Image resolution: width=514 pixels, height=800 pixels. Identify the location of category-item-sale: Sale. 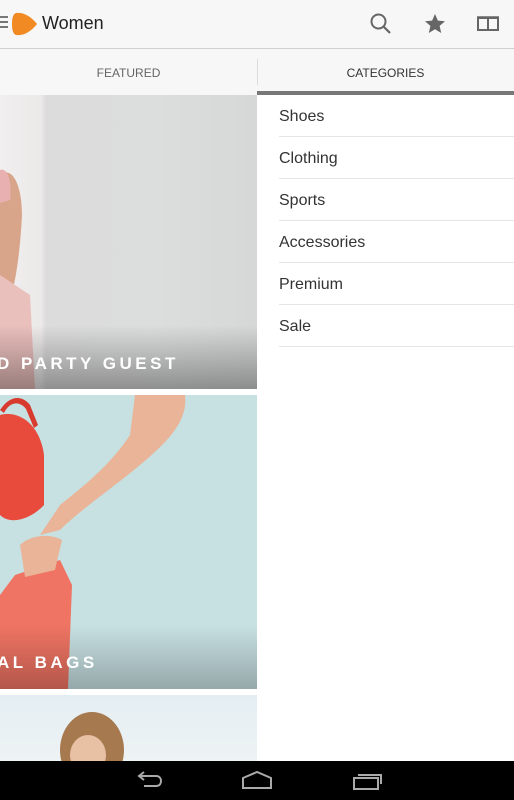
(396, 326).